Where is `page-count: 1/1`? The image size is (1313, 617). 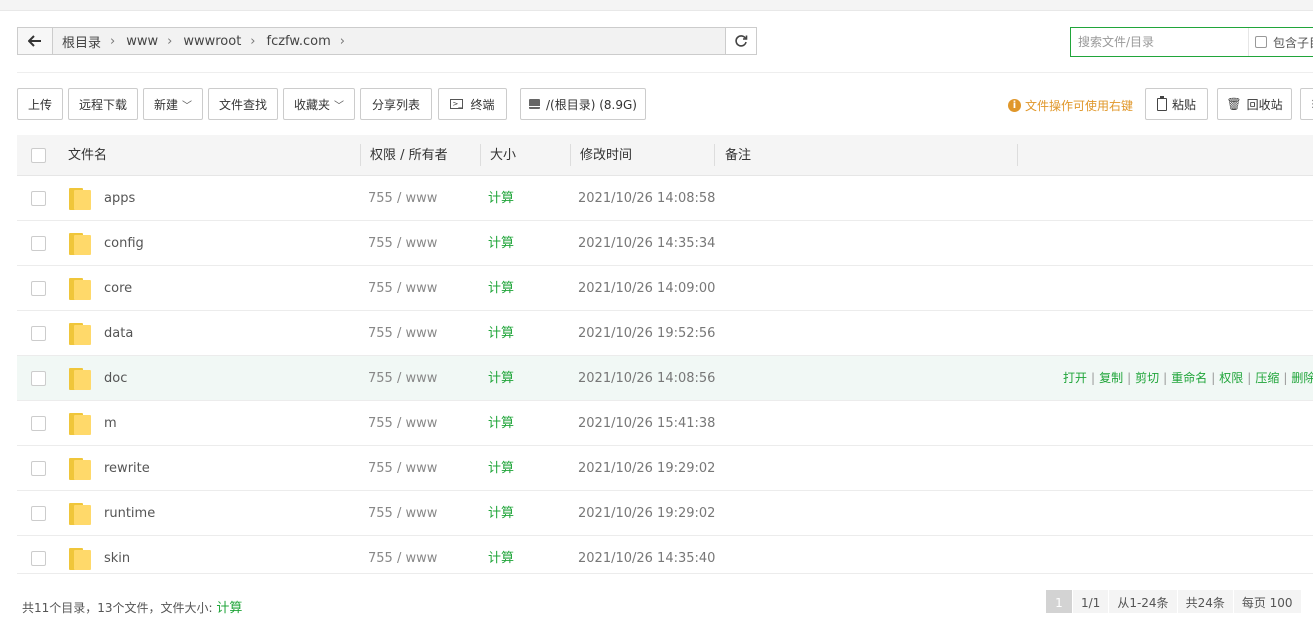 page-count: 1/1 is located at coordinates (1090, 601).